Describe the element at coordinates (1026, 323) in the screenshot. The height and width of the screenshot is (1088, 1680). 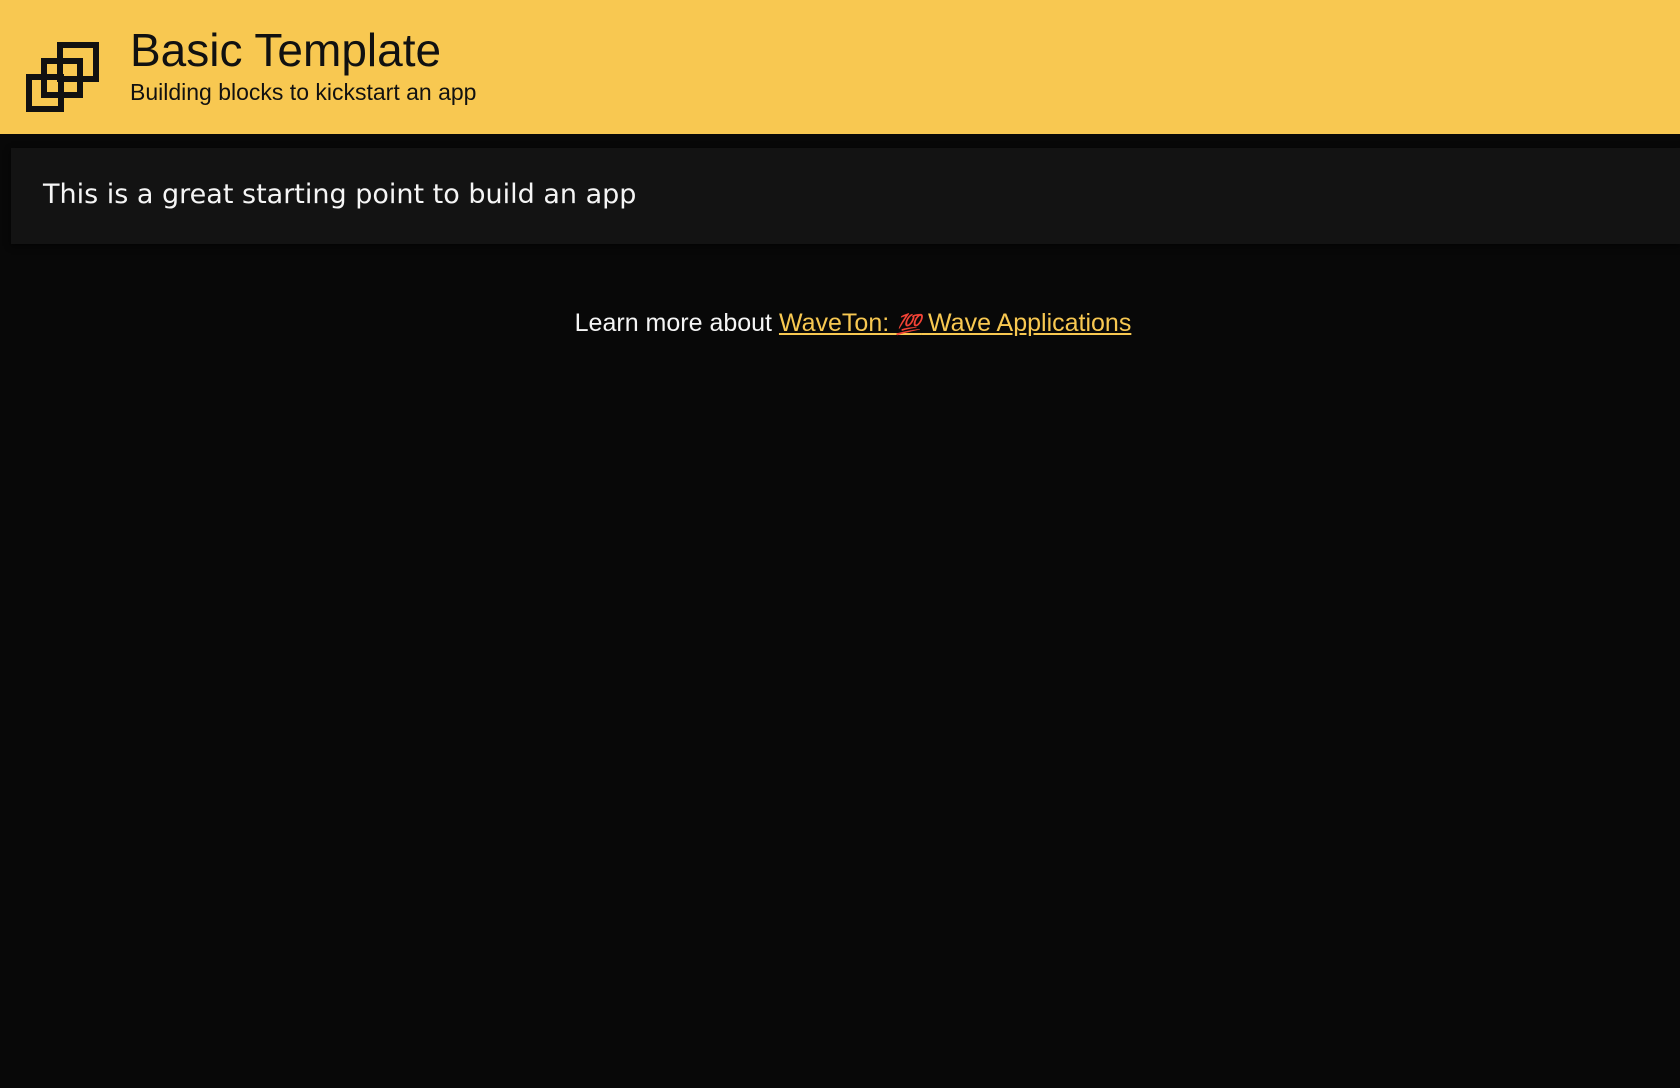
I see `link-text-part2: Wave Applications` at that location.